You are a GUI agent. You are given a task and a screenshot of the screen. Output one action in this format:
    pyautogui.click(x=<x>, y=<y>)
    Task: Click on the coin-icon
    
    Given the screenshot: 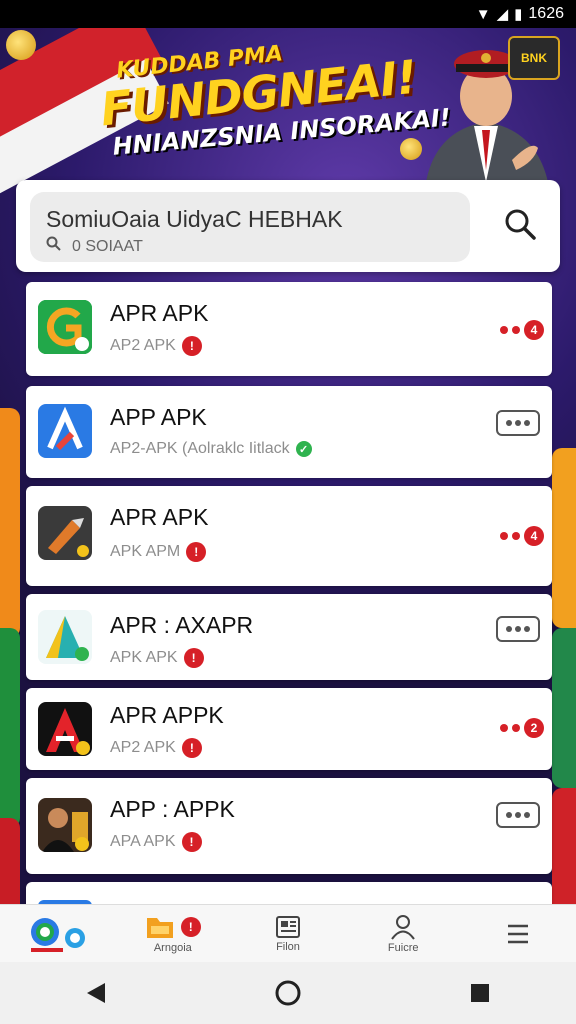 What is the action you would take?
    pyautogui.click(x=21, y=45)
    